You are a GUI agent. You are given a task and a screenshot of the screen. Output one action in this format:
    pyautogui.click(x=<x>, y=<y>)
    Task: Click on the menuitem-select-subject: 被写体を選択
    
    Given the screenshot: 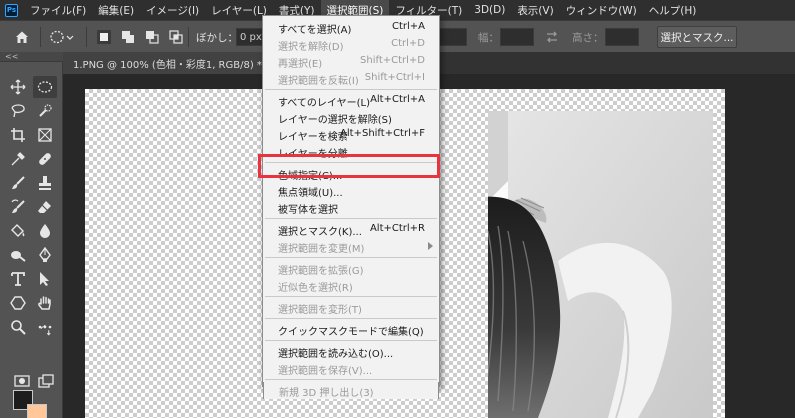 What is the action you would take?
    pyautogui.click(x=351, y=207)
    